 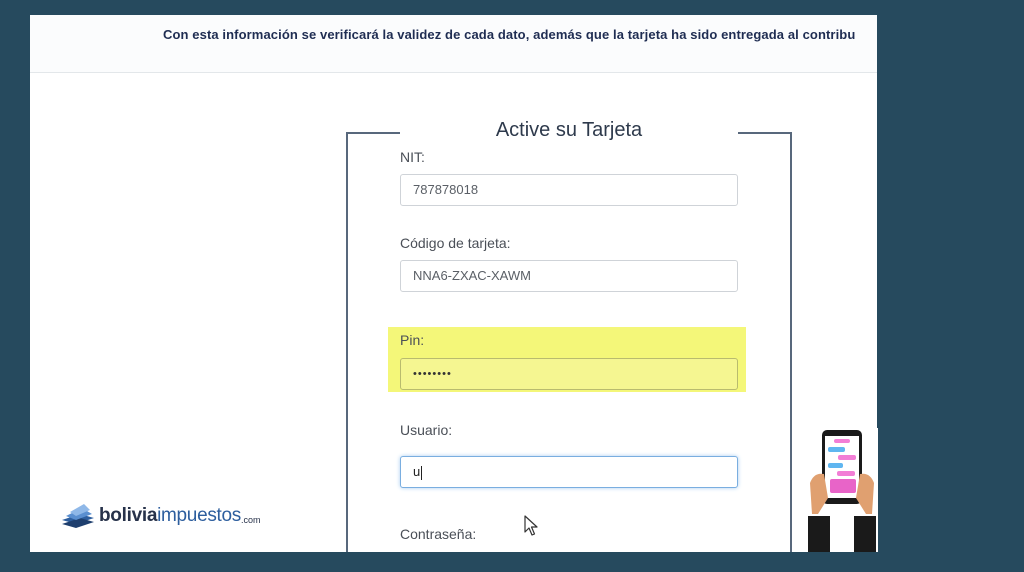 I want to click on pin-input: ••••••••, so click(x=569, y=374).